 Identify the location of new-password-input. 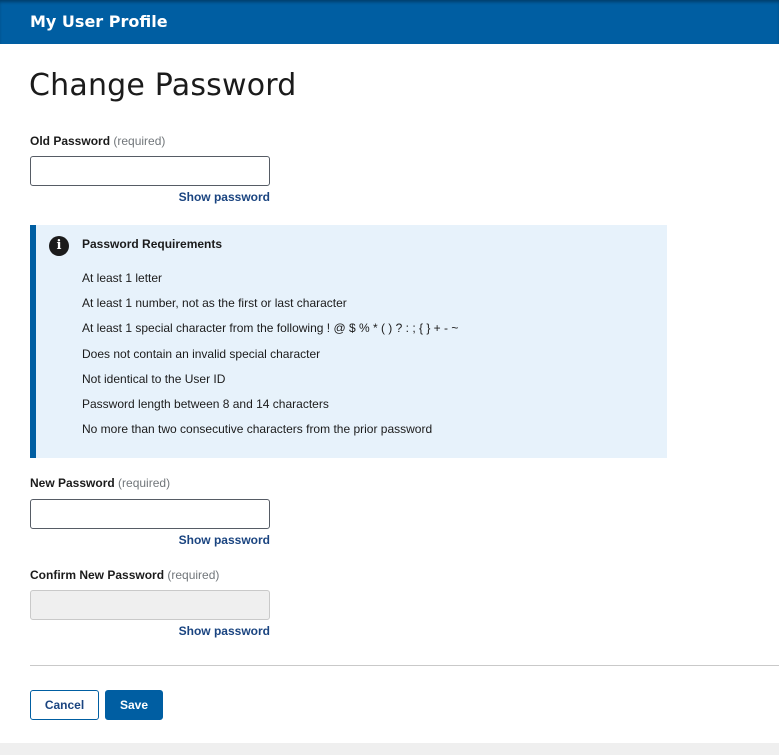
(150, 514).